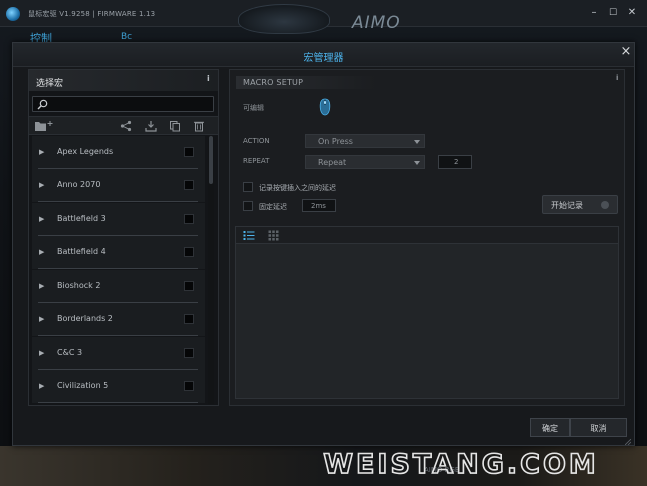  Describe the element at coordinates (297, 188) in the screenshot. I see `record-delay-label: 记录按键插入之间的延迟` at that location.